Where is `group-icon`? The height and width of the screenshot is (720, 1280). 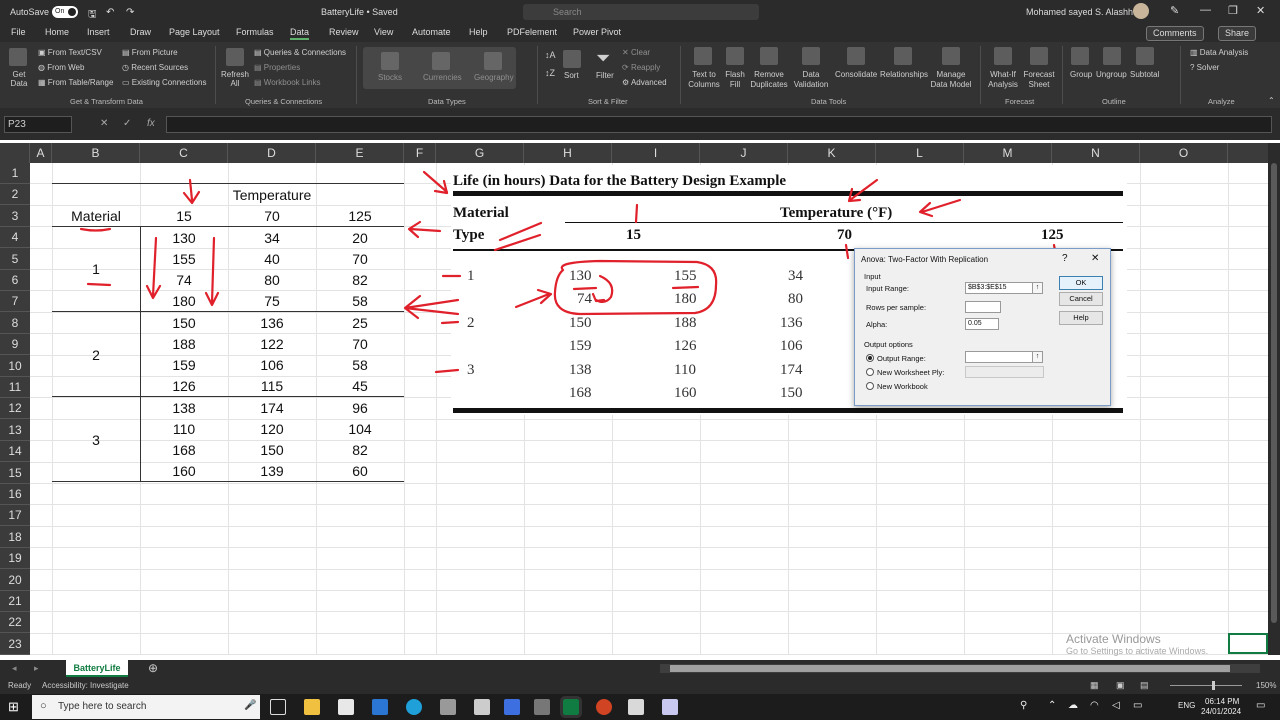
group-icon is located at coordinates (1080, 56).